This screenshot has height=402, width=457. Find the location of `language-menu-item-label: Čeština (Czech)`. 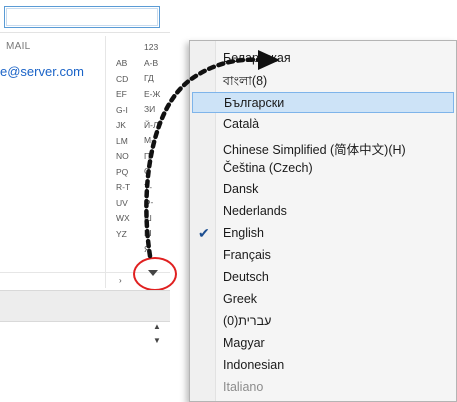

language-menu-item-label: Čeština (Czech) is located at coordinates (268, 167).